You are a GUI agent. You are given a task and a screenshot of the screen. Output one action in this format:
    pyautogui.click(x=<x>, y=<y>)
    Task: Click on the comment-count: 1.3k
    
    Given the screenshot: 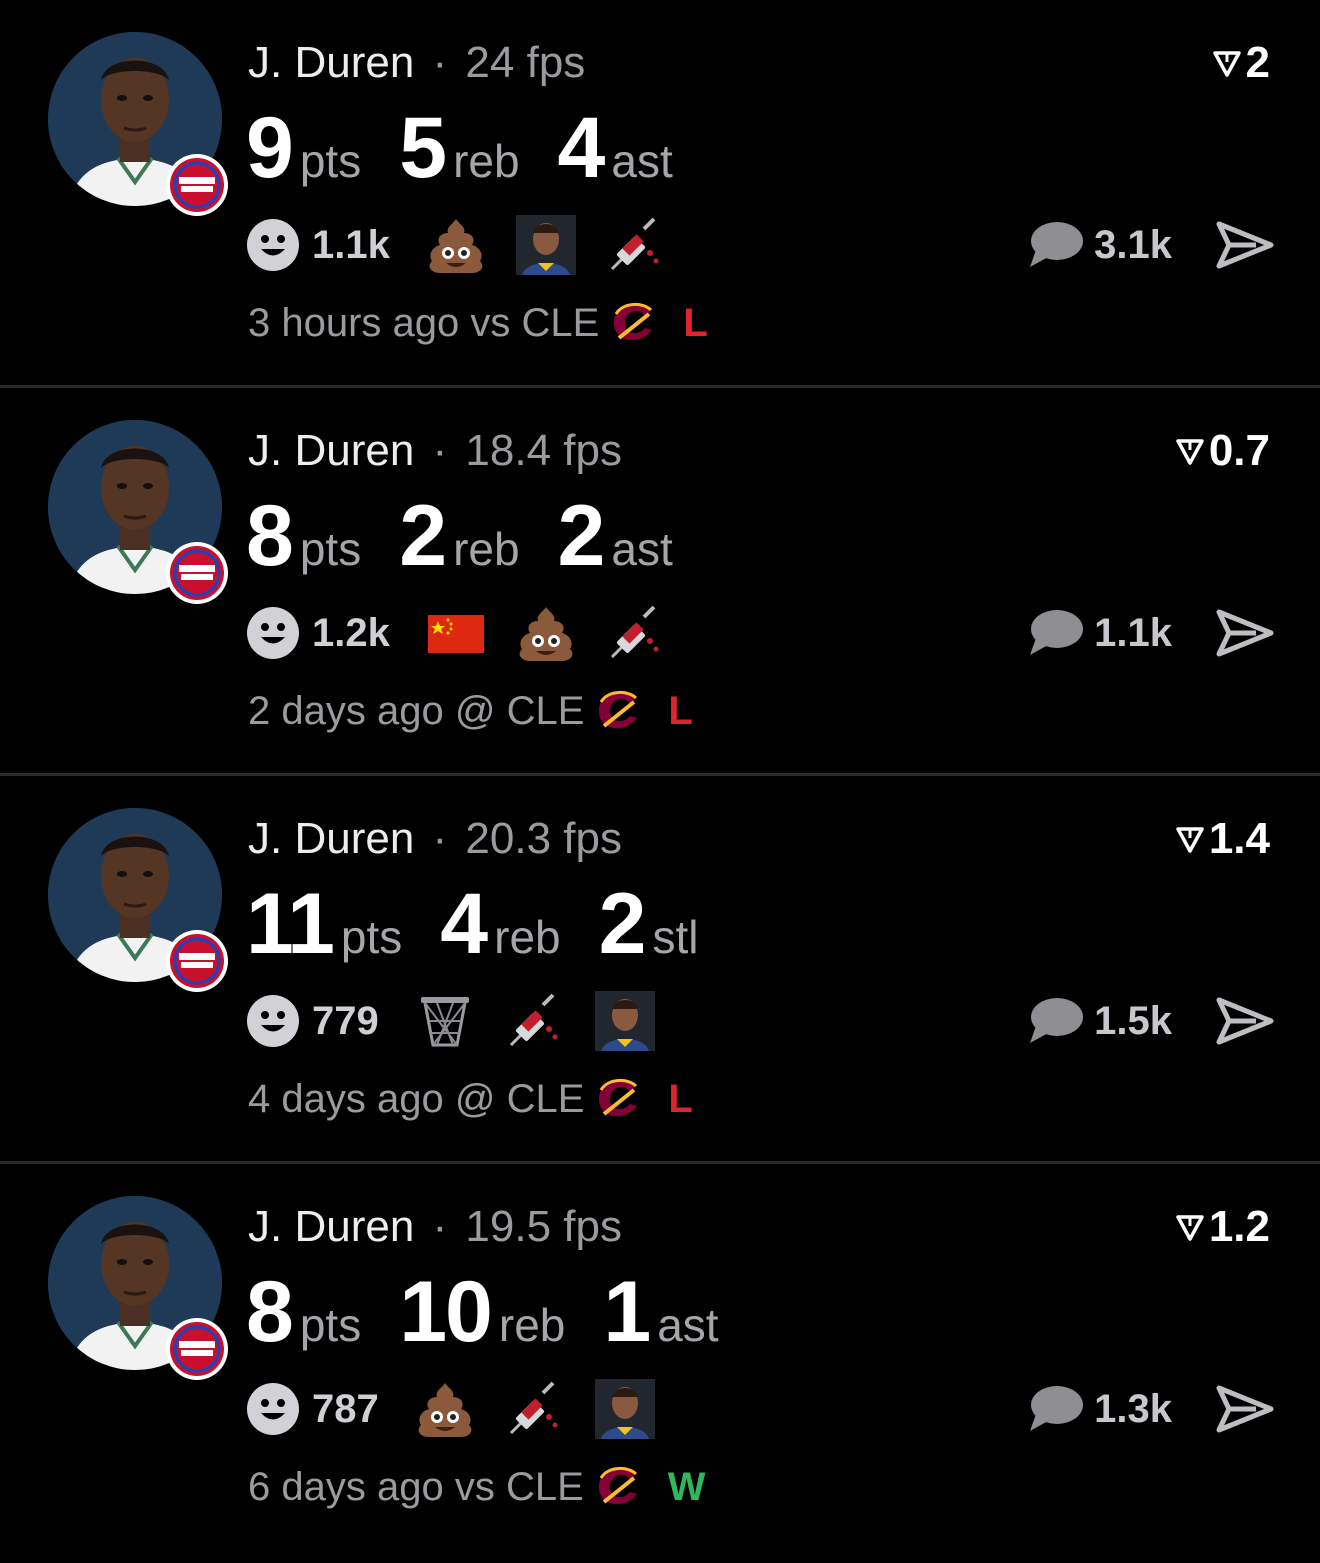 What is the action you would take?
    pyautogui.click(x=1133, y=1408)
    